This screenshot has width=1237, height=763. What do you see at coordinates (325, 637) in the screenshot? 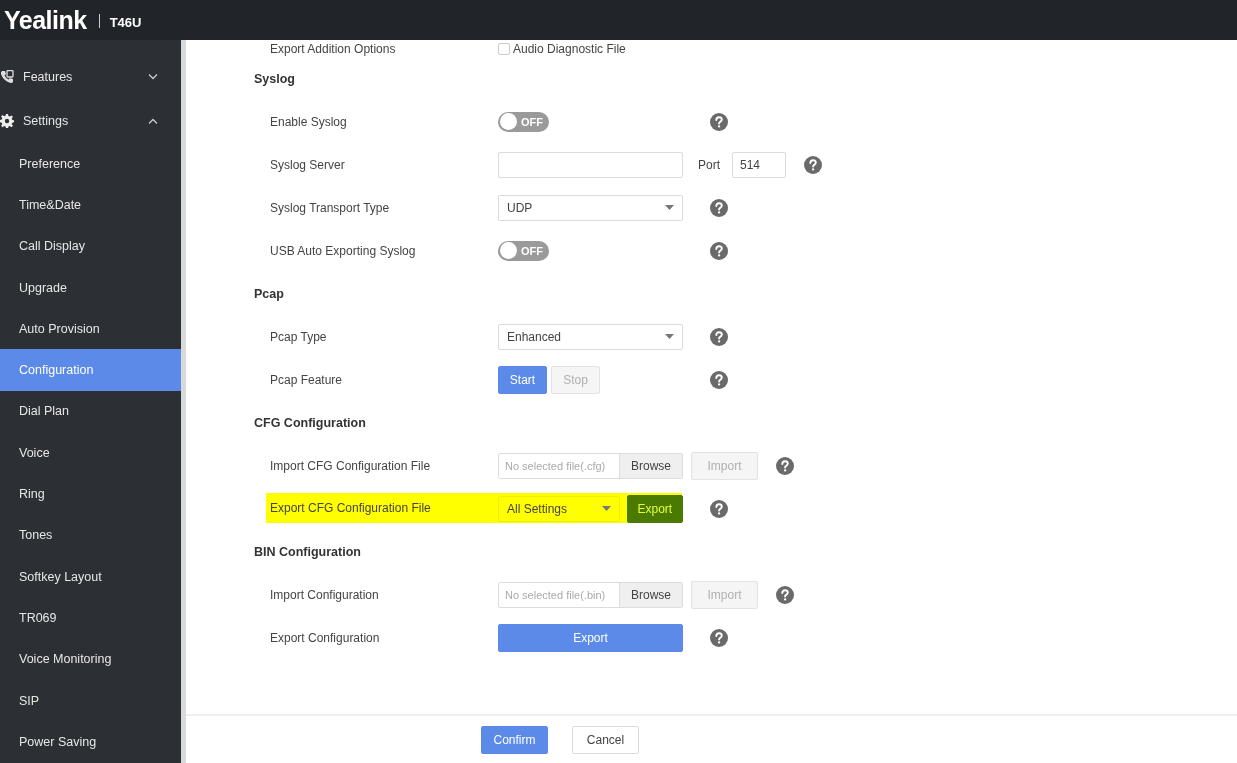
I see `field-label: Export Configuration` at bounding box center [325, 637].